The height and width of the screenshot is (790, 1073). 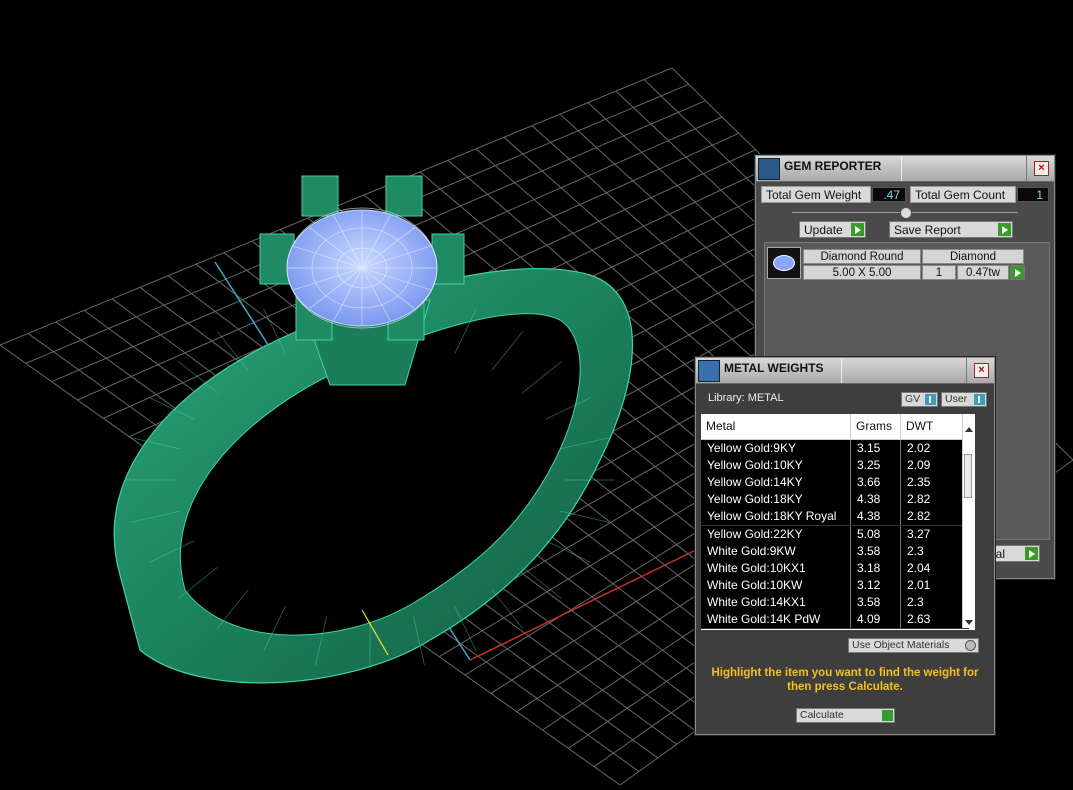 I want to click on gem-detail-button, so click(x=1017, y=272).